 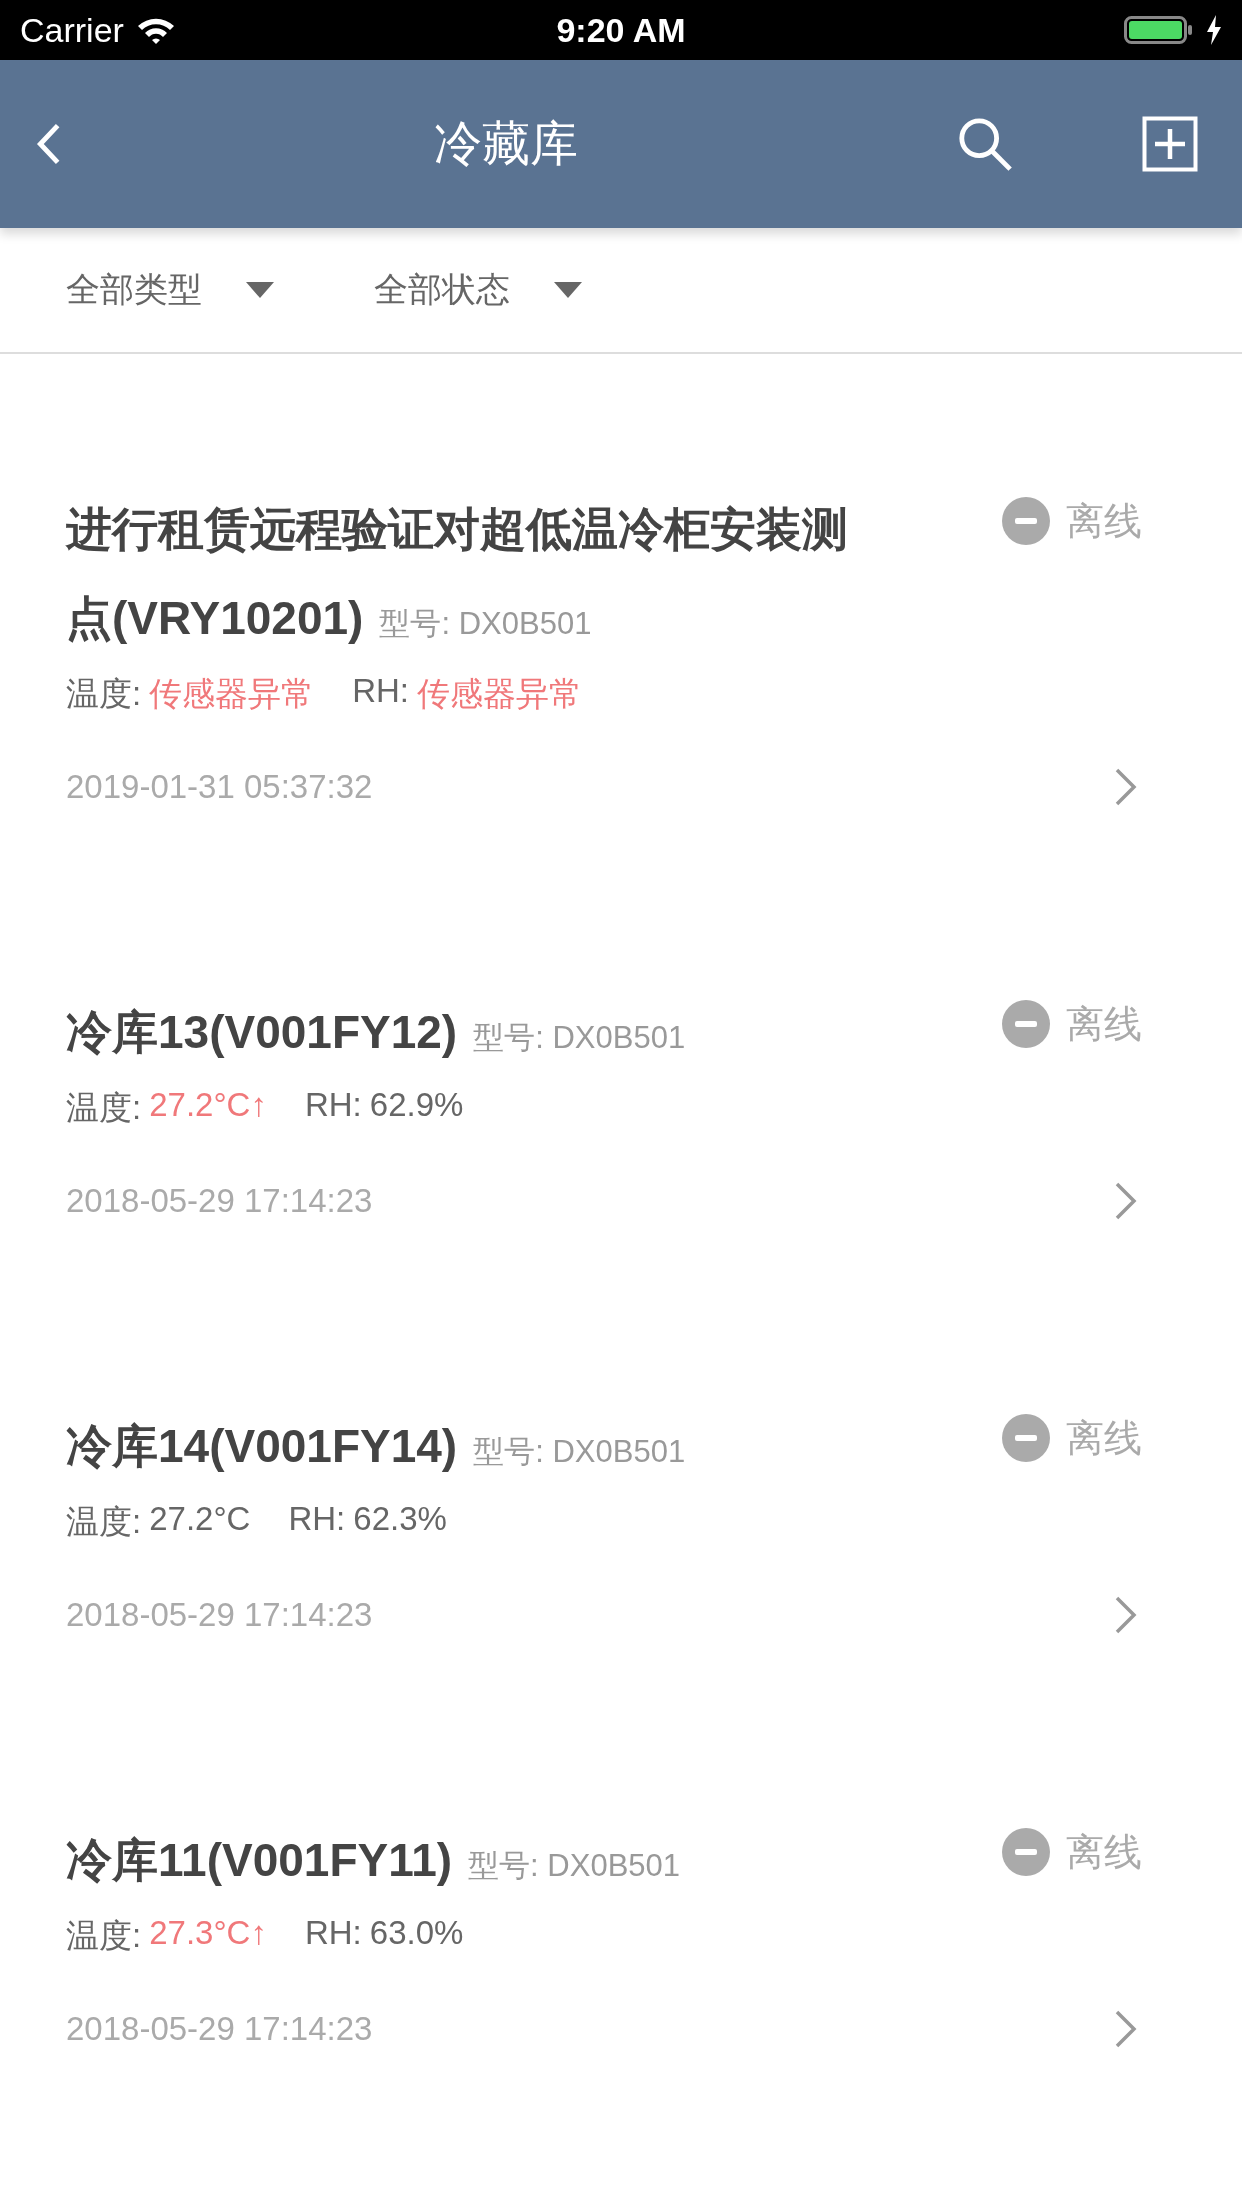 What do you see at coordinates (416, 1105) in the screenshot?
I see `humidity-value: 62.9%` at bounding box center [416, 1105].